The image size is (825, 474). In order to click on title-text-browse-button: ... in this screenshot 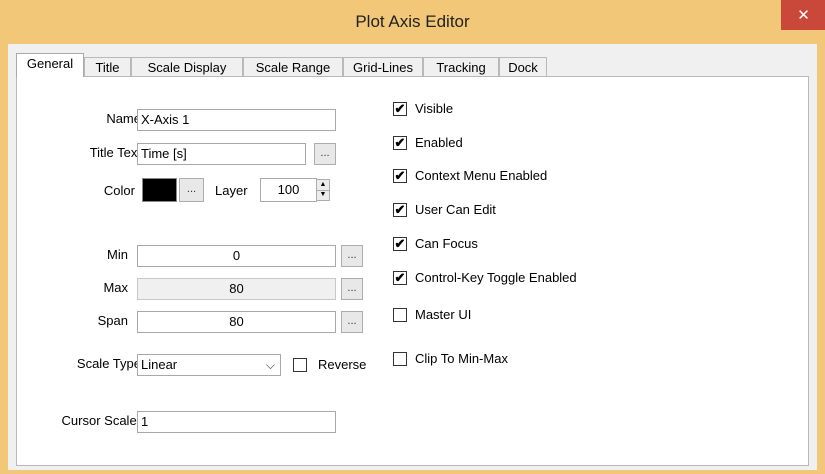, I will do `click(325, 154)`.